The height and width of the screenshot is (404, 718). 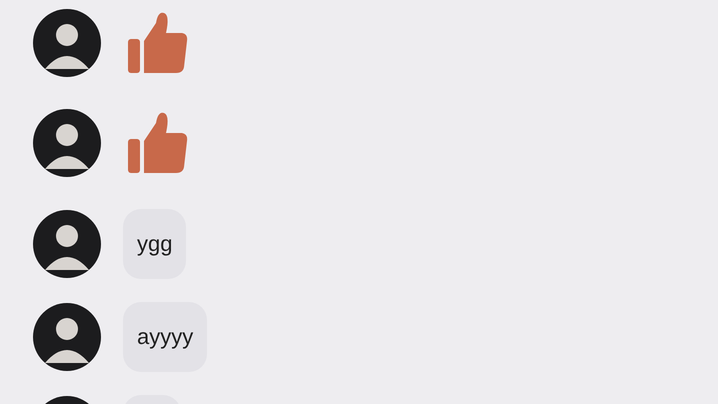 I want to click on message-bubble: ygg, so click(x=154, y=244).